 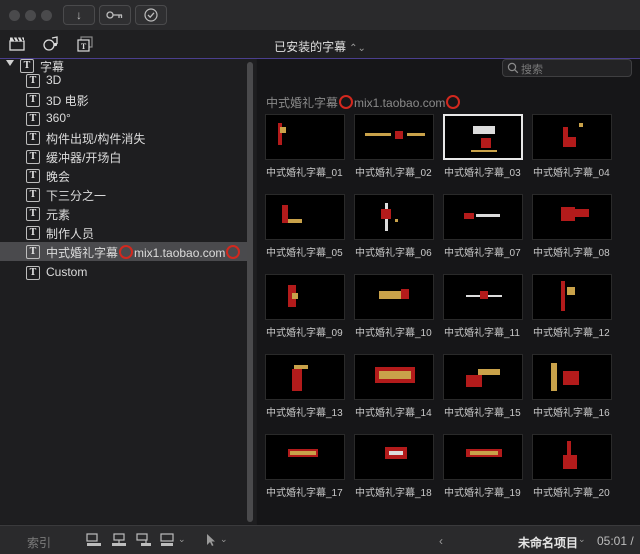 I want to click on installed-titles-menu: 已安装的字幕 ⌃⌄, so click(x=320, y=46).